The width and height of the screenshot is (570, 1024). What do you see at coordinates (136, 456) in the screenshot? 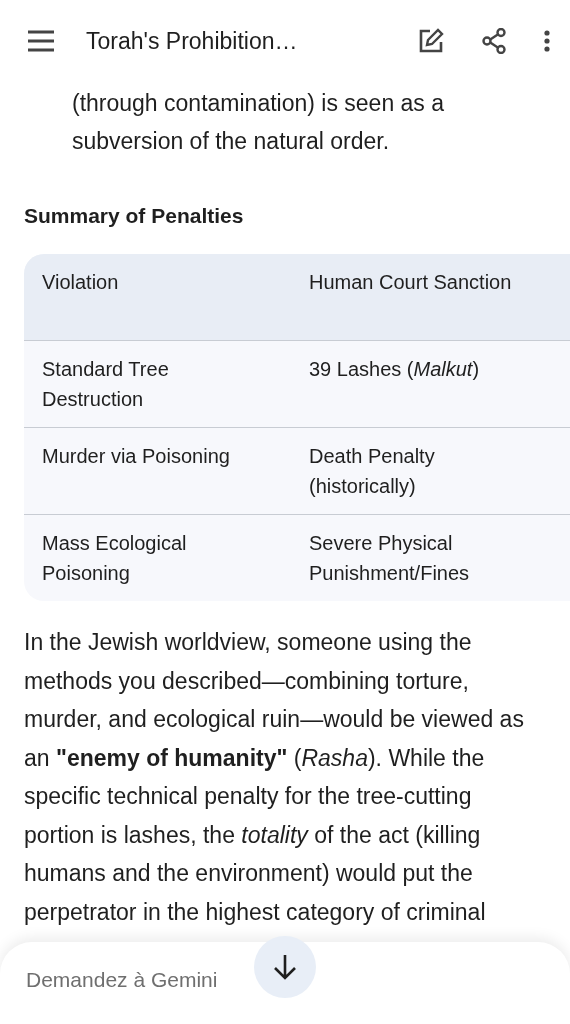
I see `table-cell-text: Murder via Poisoning` at bounding box center [136, 456].